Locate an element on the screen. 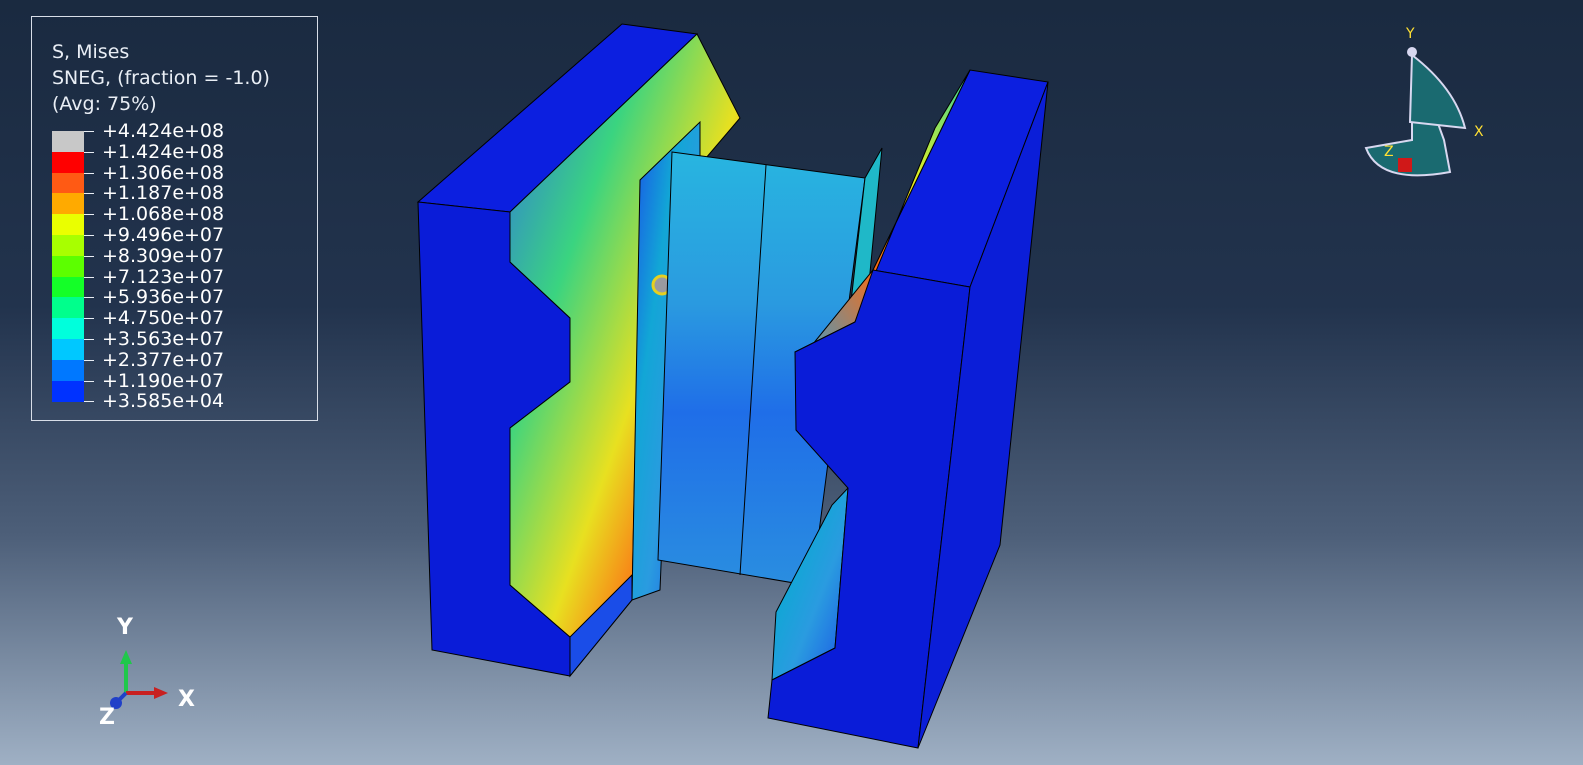 The image size is (1583, 765). triad-y-label: Y is located at coordinates (125, 627).